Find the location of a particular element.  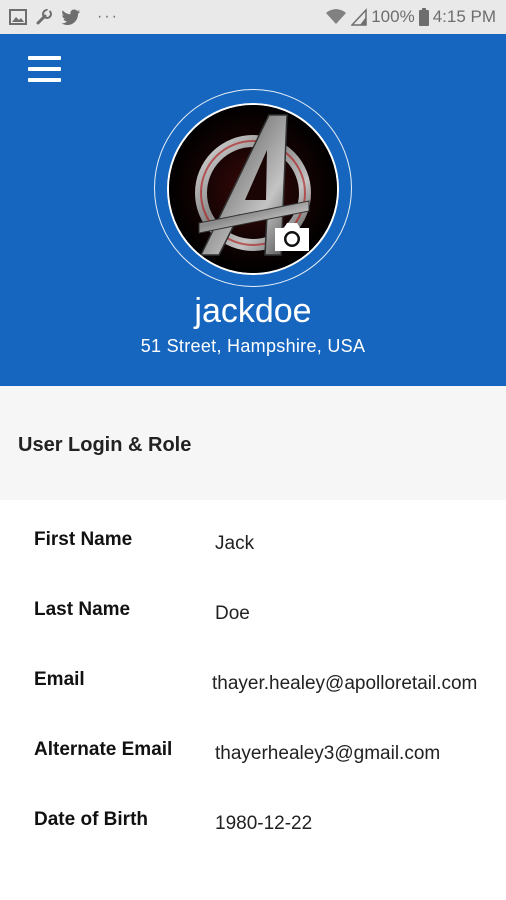

field-row-first-name: First Name Jack is located at coordinates (253, 549).